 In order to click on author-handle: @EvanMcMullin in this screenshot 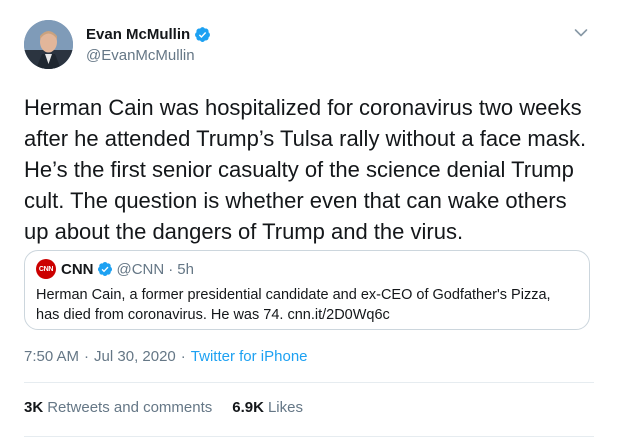, I will do `click(140, 55)`.